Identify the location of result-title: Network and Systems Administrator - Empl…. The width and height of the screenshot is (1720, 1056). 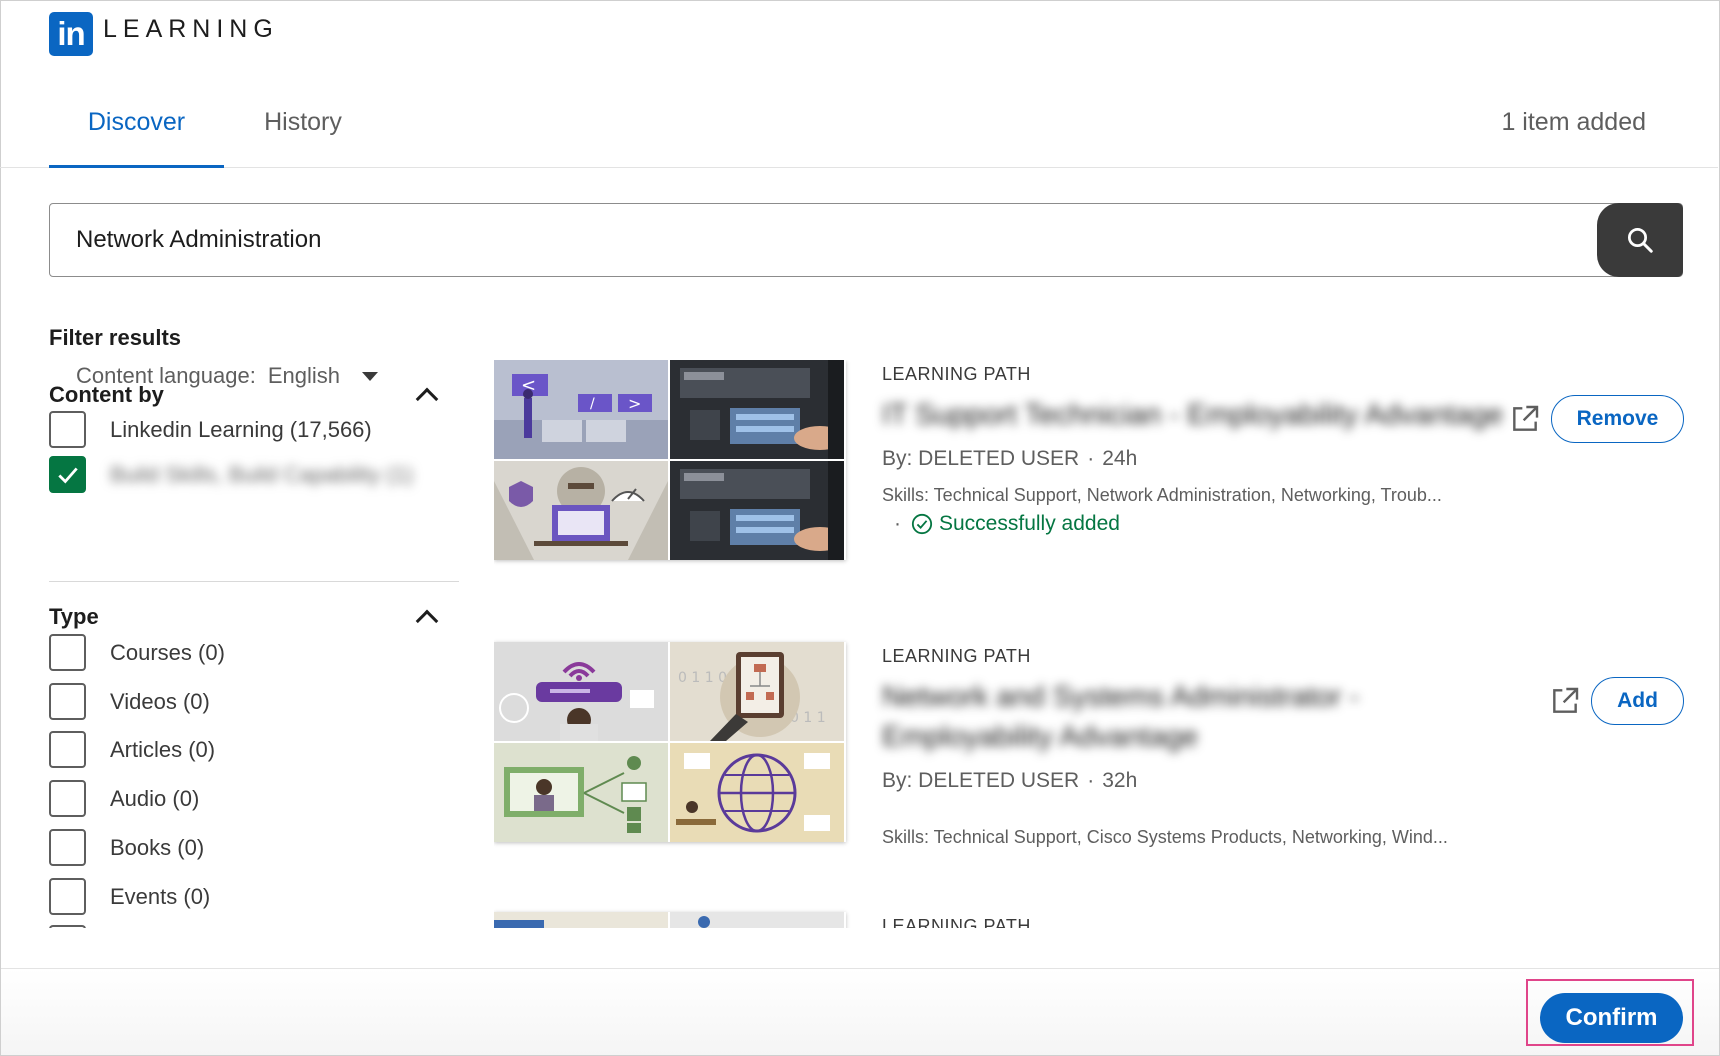
(1202, 717).